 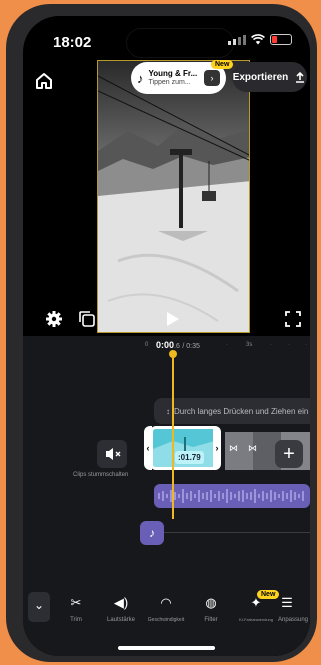 I want to click on upload-icon, so click(x=300, y=77).